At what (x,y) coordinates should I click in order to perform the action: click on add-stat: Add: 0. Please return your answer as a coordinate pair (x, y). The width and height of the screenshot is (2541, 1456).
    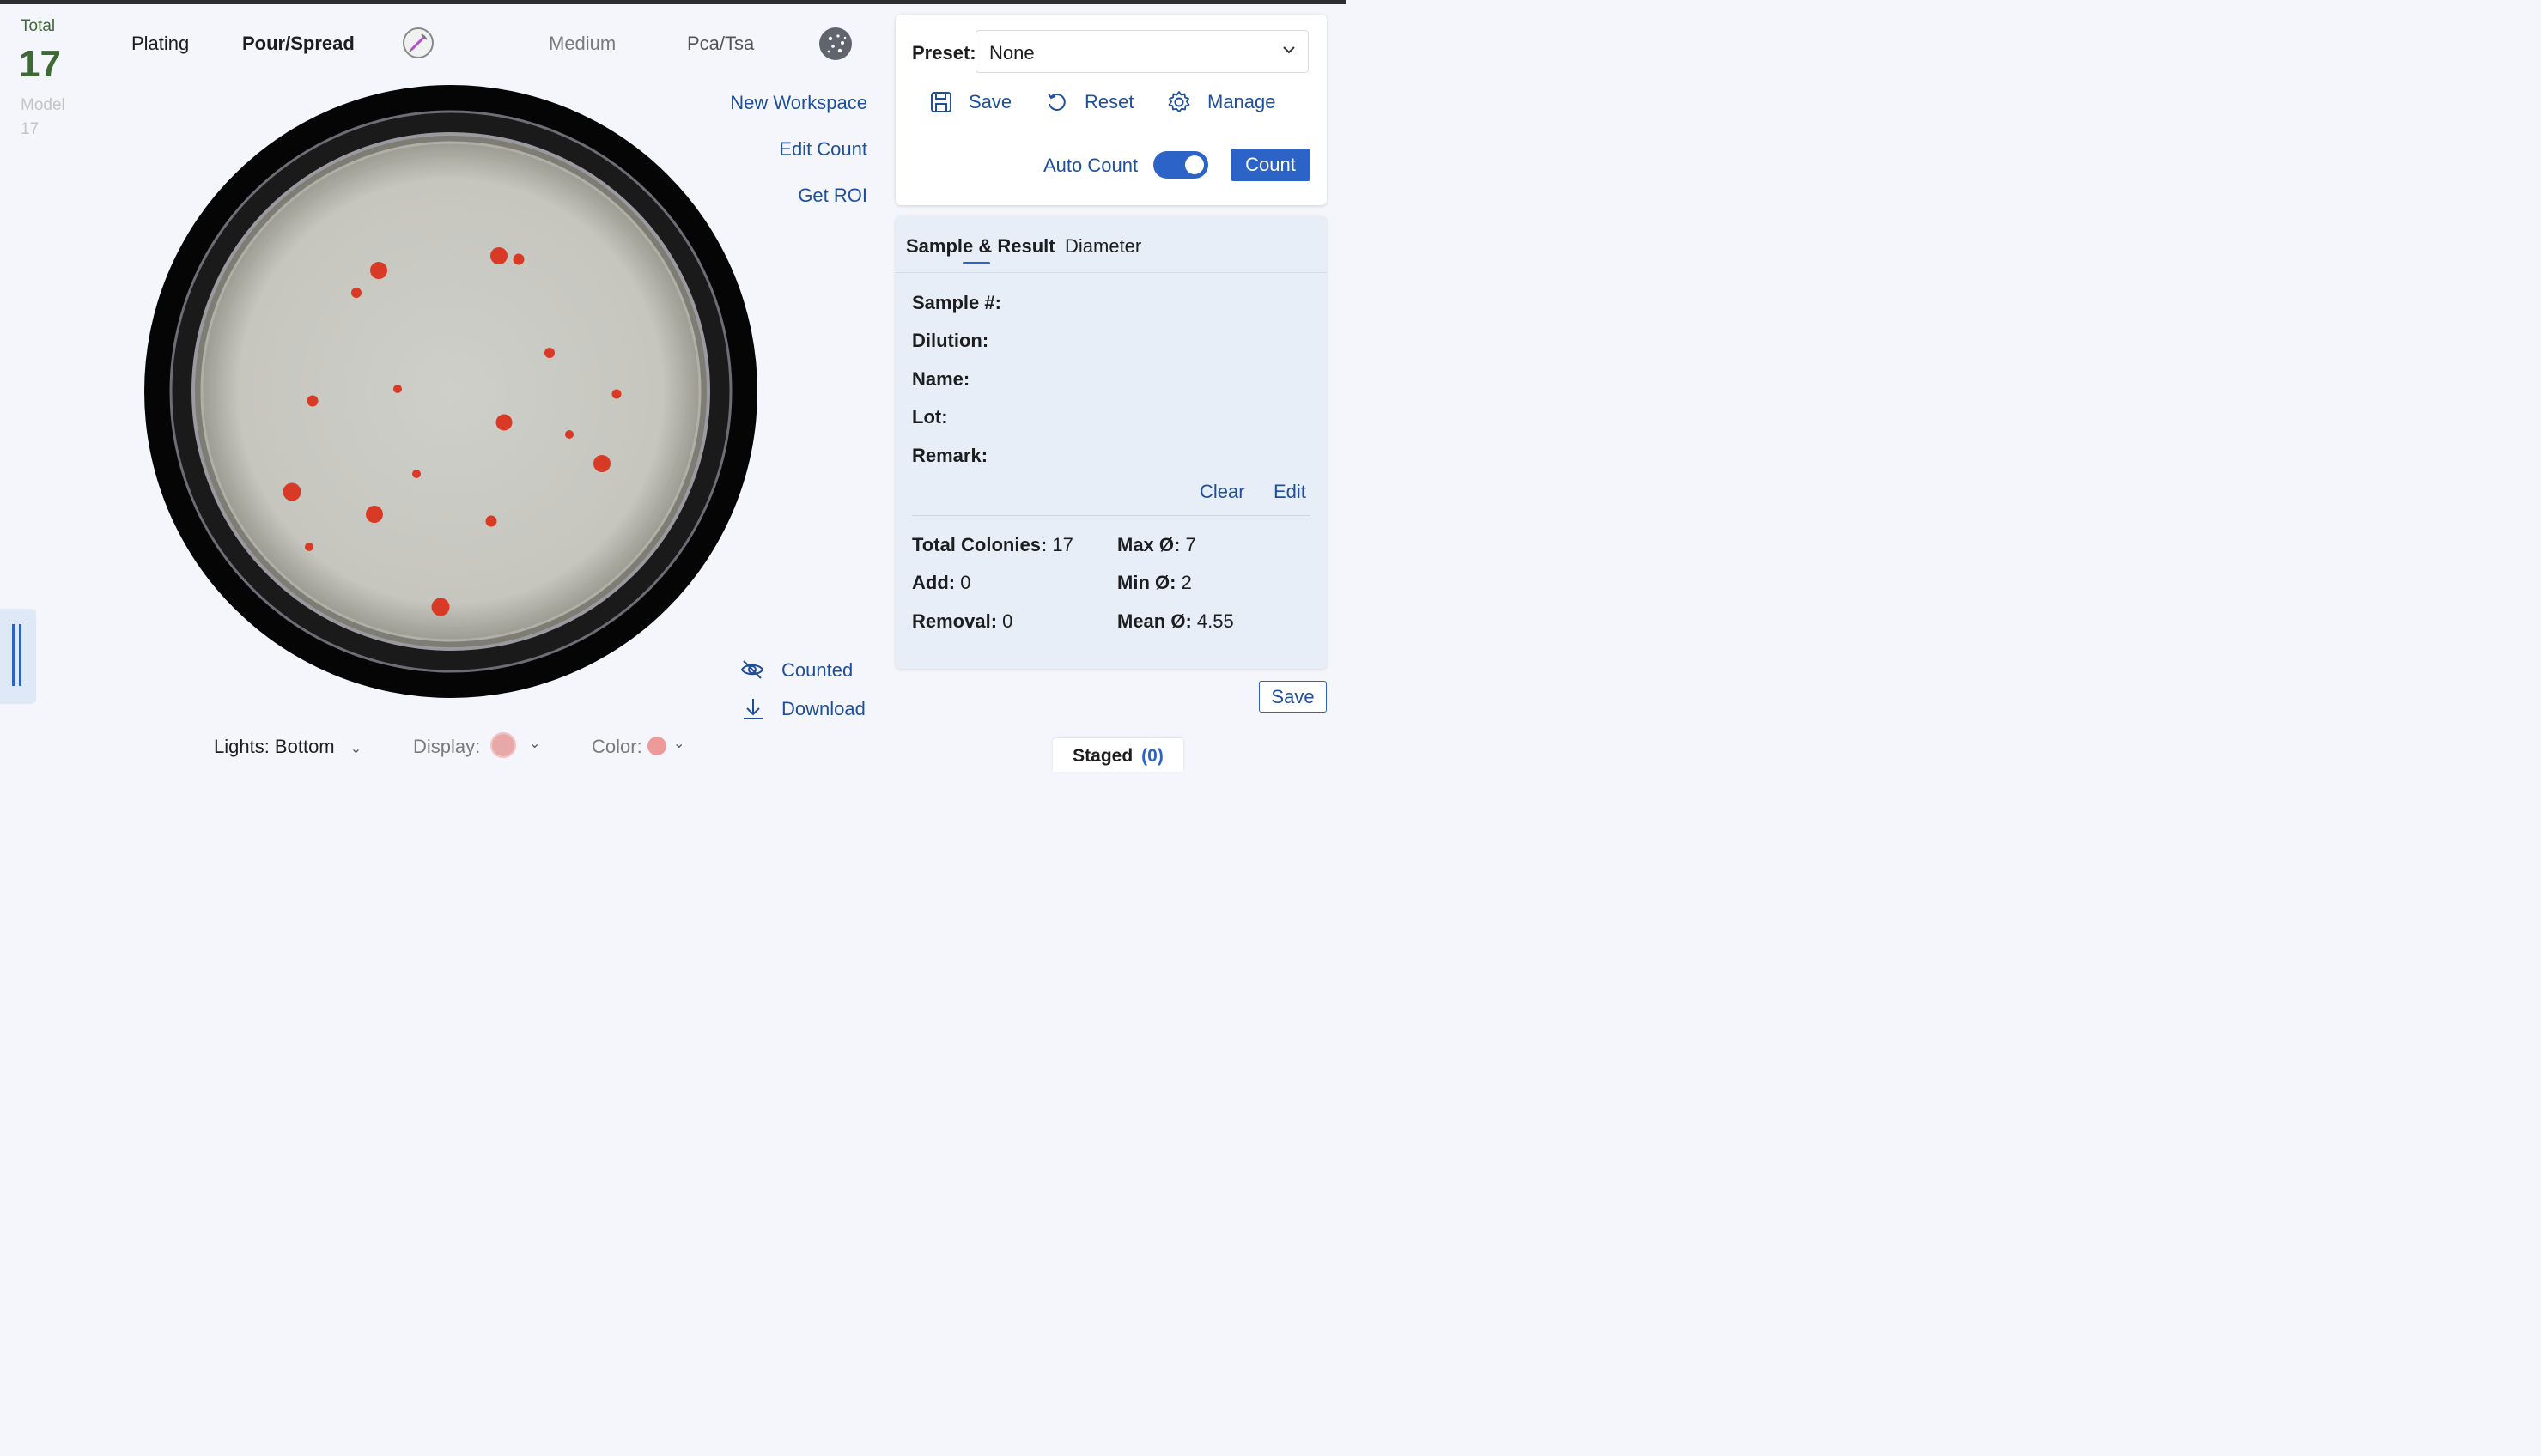
    Looking at the image, I should click on (941, 583).